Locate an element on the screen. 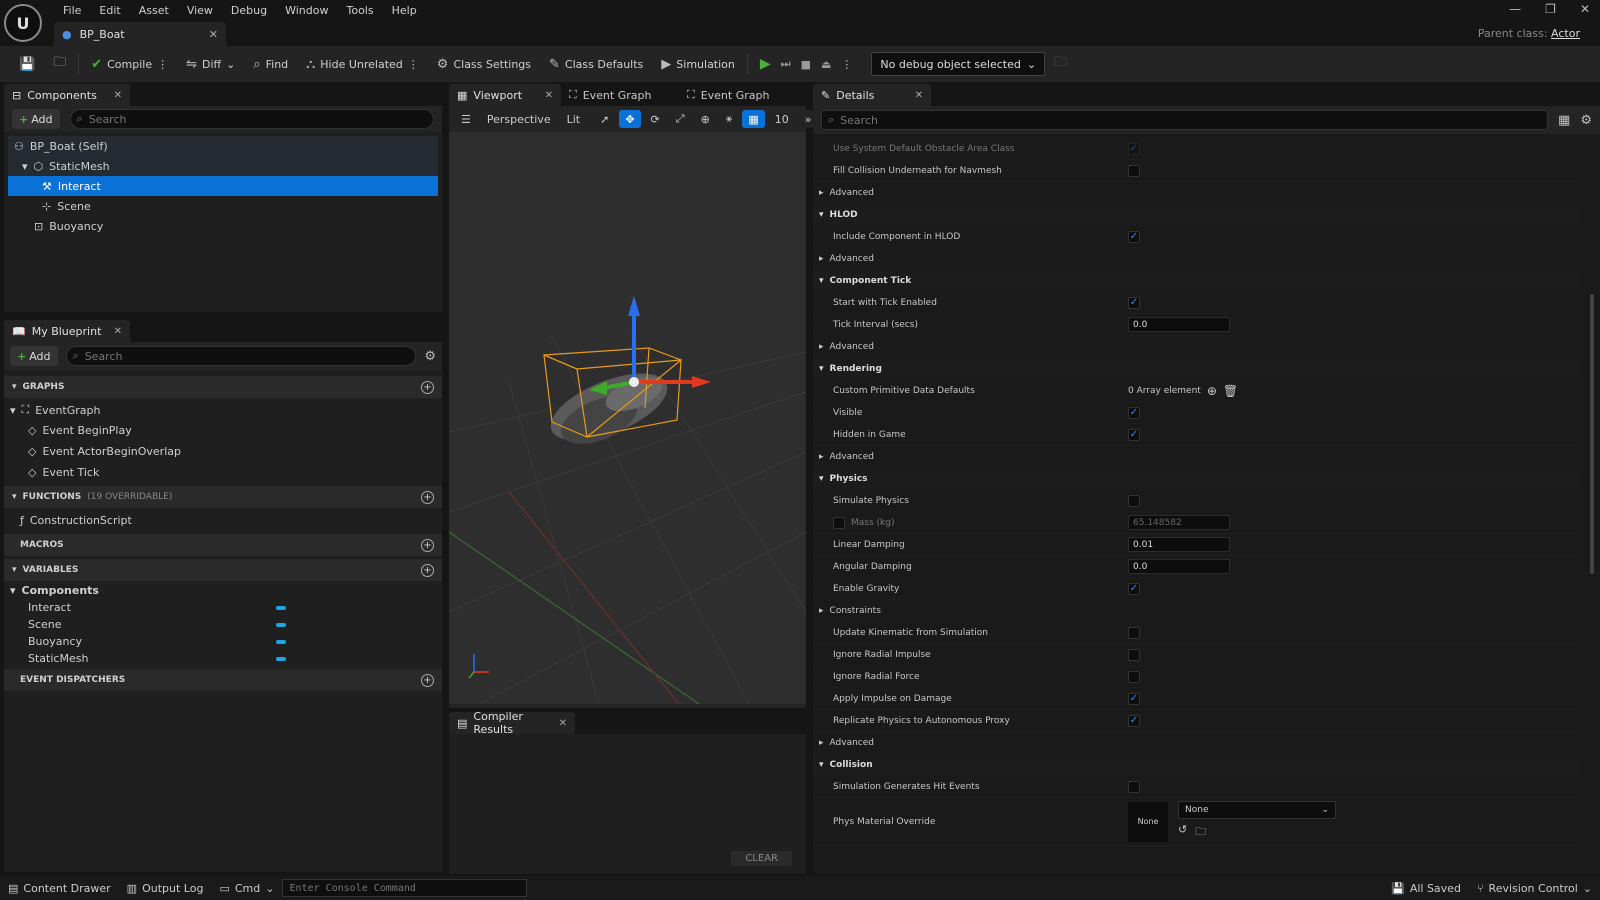  perspective-button: Perspective is located at coordinates (518, 119).